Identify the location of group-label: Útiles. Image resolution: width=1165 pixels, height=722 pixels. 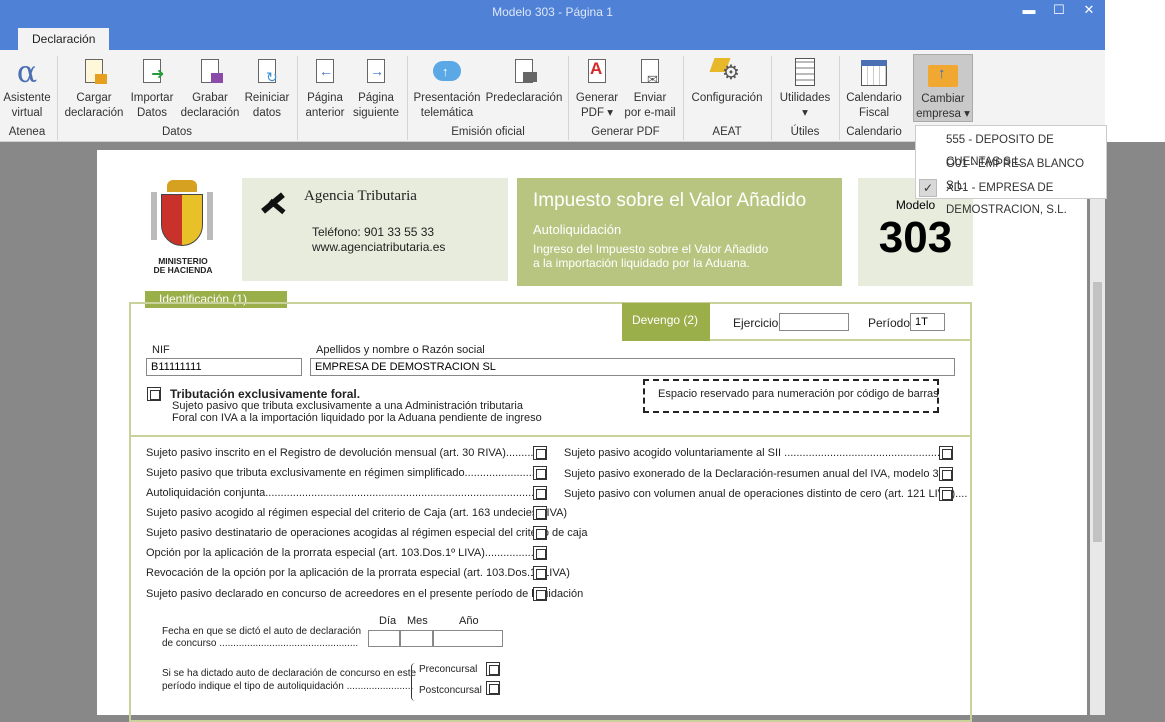
(805, 132).